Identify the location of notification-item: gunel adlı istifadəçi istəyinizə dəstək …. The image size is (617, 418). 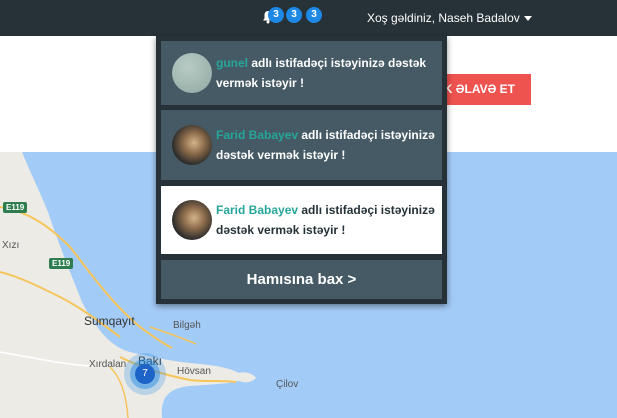
(301, 73).